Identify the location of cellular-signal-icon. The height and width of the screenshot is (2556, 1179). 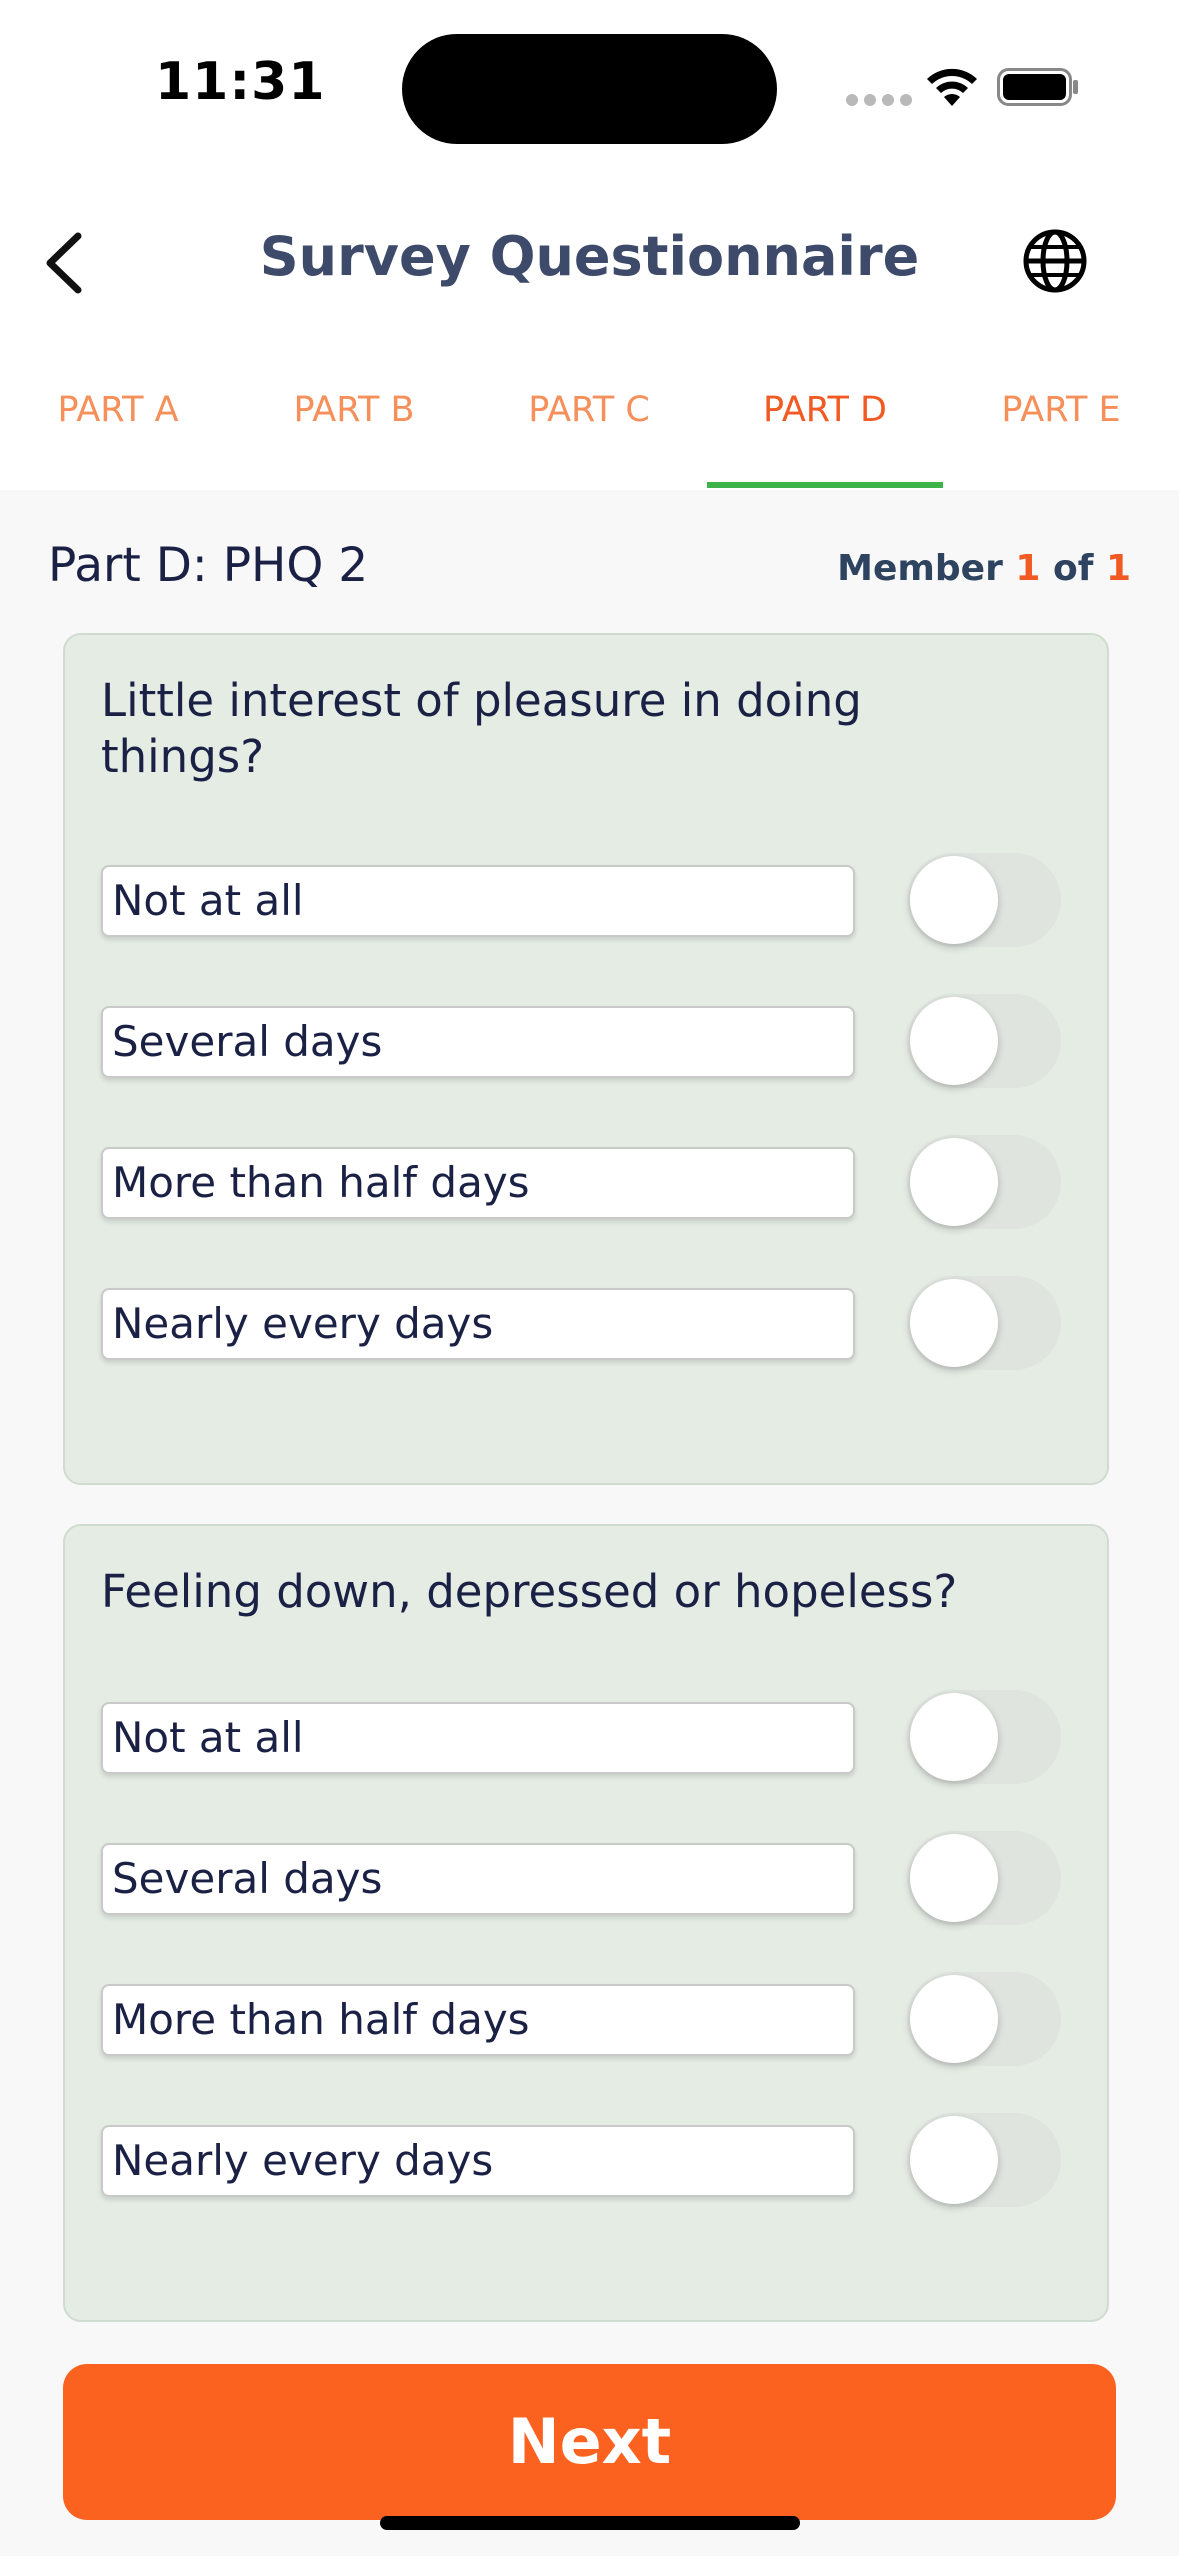
(879, 100).